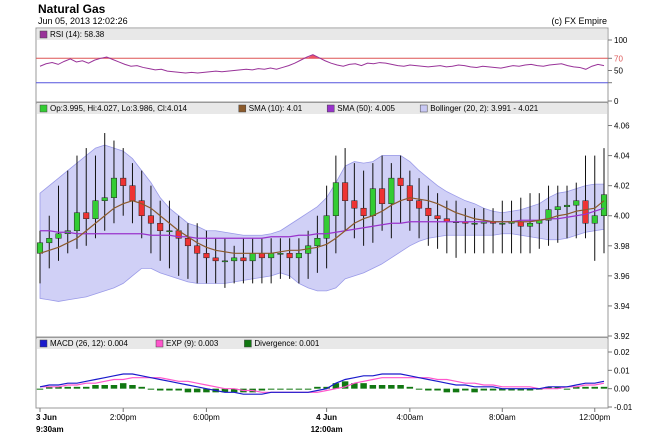 The height and width of the screenshot is (442, 645). Describe the element at coordinates (366, 108) in the screenshot. I see `price-legend-item: SMA (50): 4.005` at that location.